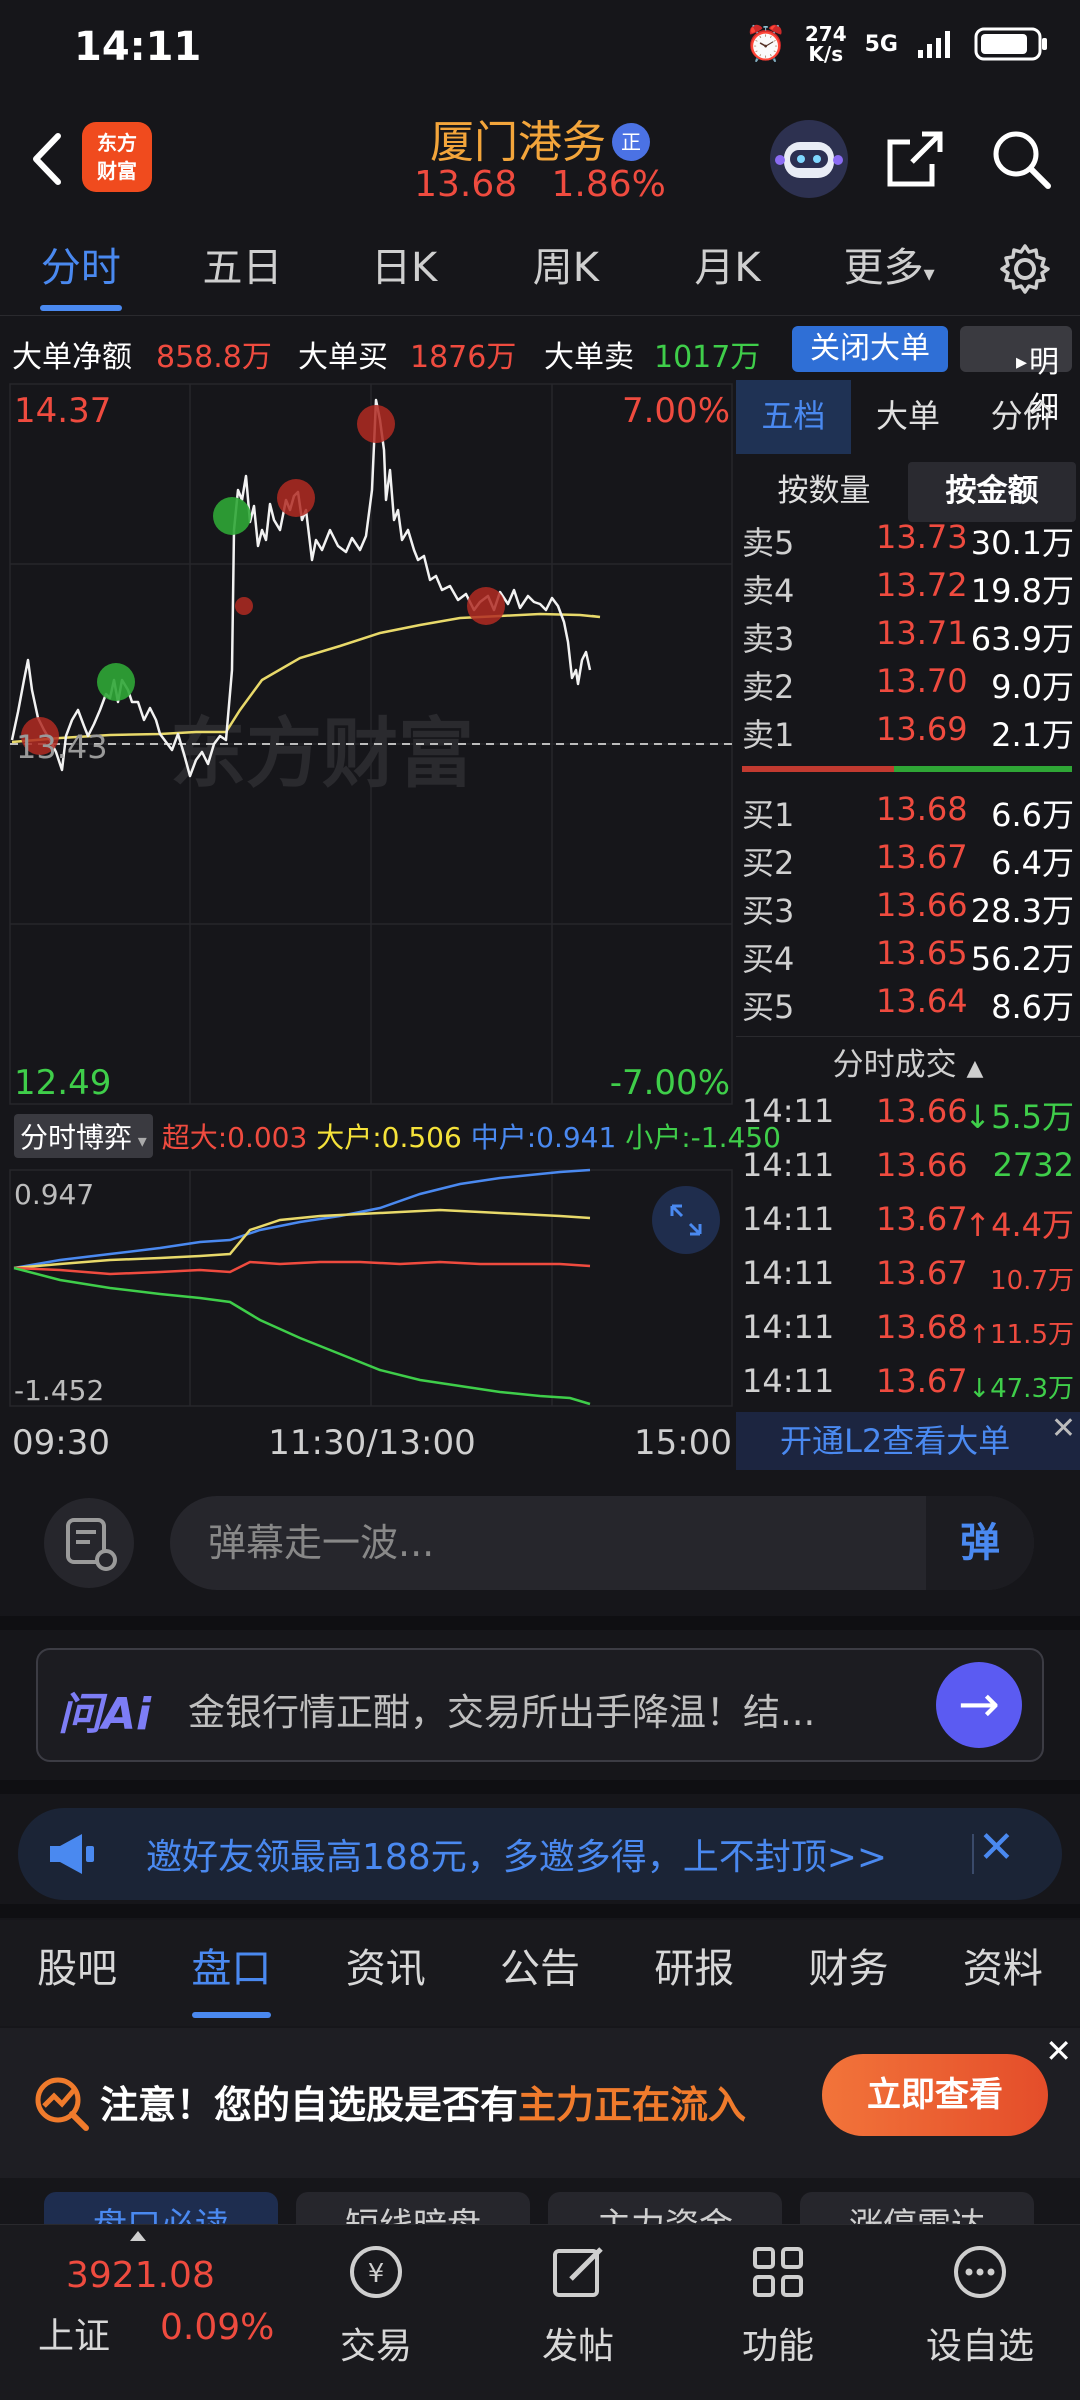  What do you see at coordinates (908, 1389) in the screenshot?
I see `tick-row: 14:11 13.67 ↓47.3万` at bounding box center [908, 1389].